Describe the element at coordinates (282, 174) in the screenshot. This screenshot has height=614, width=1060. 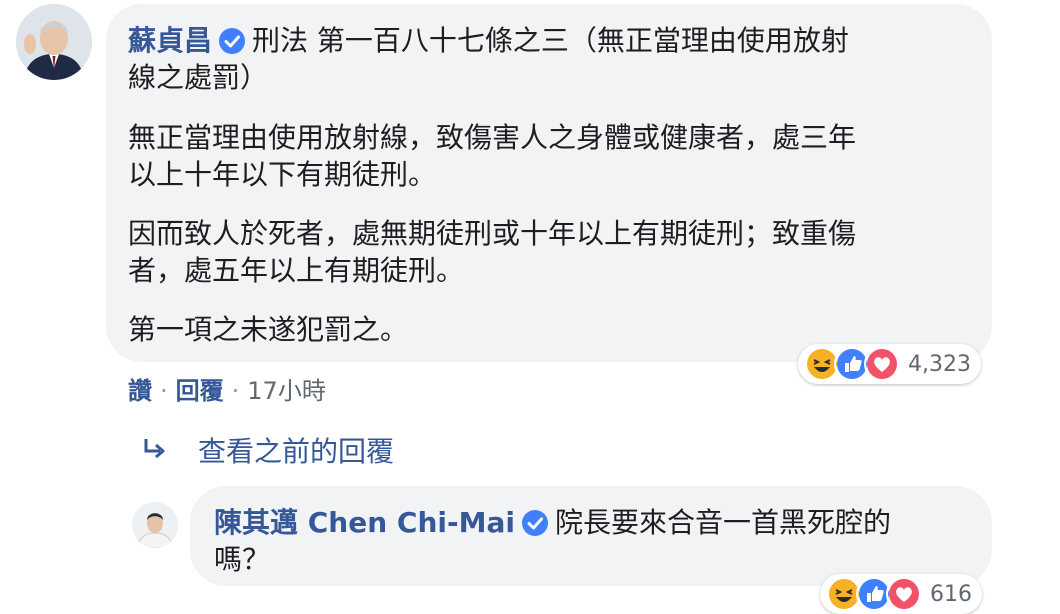
I see `paragraph1-line2: 以上十年以下有期徒刑。` at that location.